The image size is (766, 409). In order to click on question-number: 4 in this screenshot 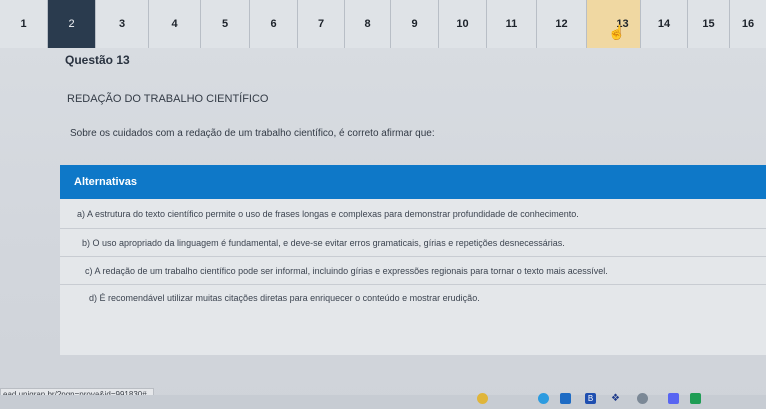, I will do `click(174, 24)`.